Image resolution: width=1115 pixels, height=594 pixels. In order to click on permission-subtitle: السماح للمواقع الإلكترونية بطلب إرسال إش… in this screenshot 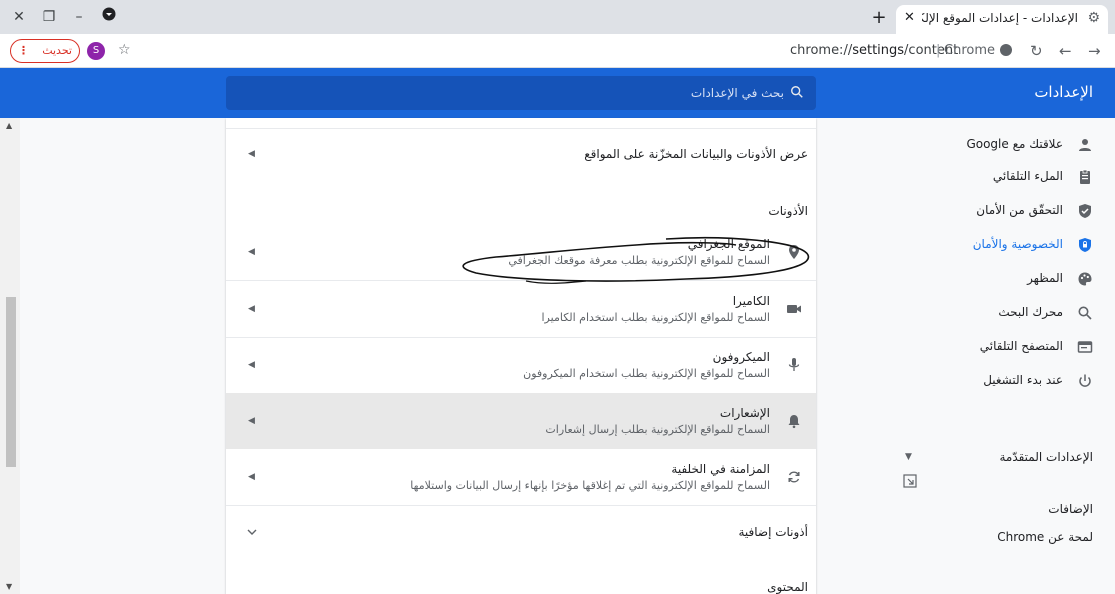, I will do `click(657, 429)`.